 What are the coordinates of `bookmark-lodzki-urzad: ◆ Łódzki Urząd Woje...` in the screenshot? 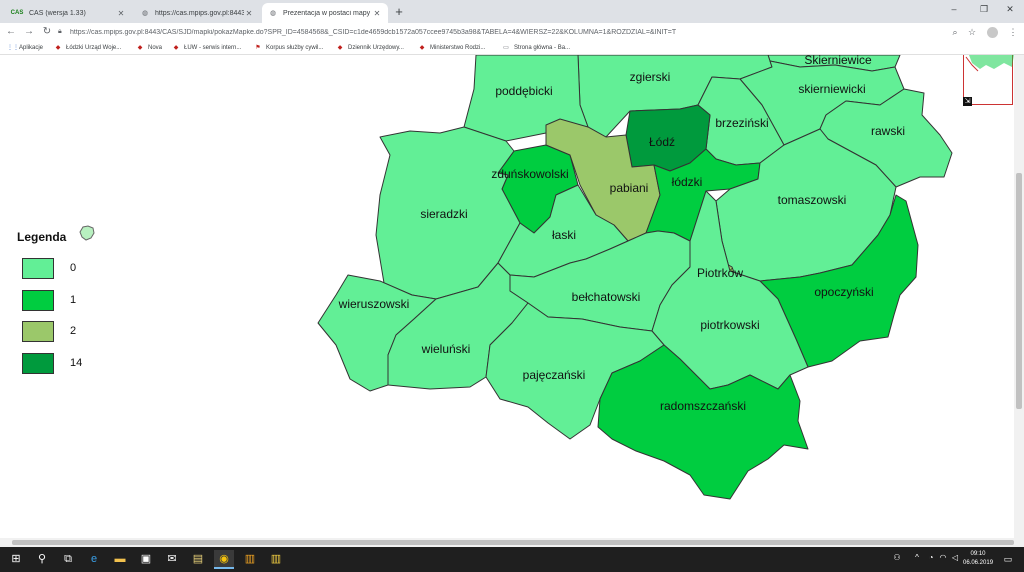 It's located at (88, 48).